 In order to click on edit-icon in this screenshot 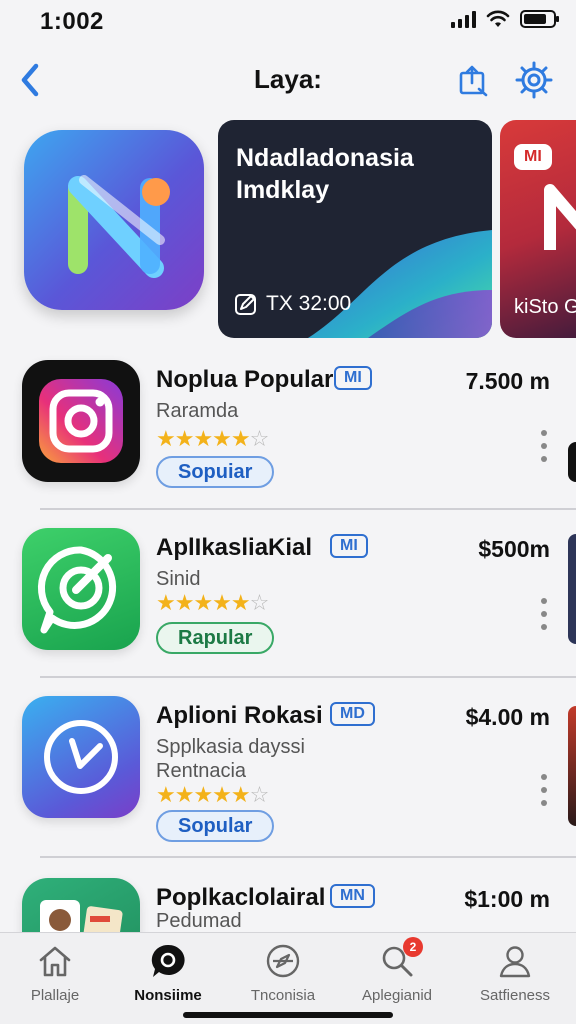, I will do `click(245, 304)`.